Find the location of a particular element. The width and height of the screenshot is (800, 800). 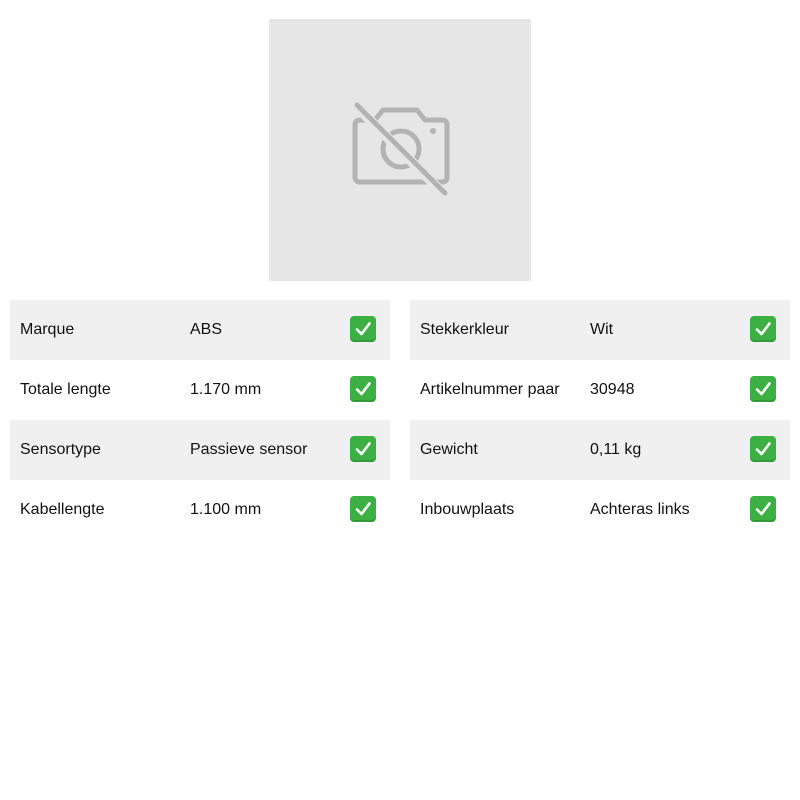

spec-value: 0,11 kg is located at coordinates (616, 449).